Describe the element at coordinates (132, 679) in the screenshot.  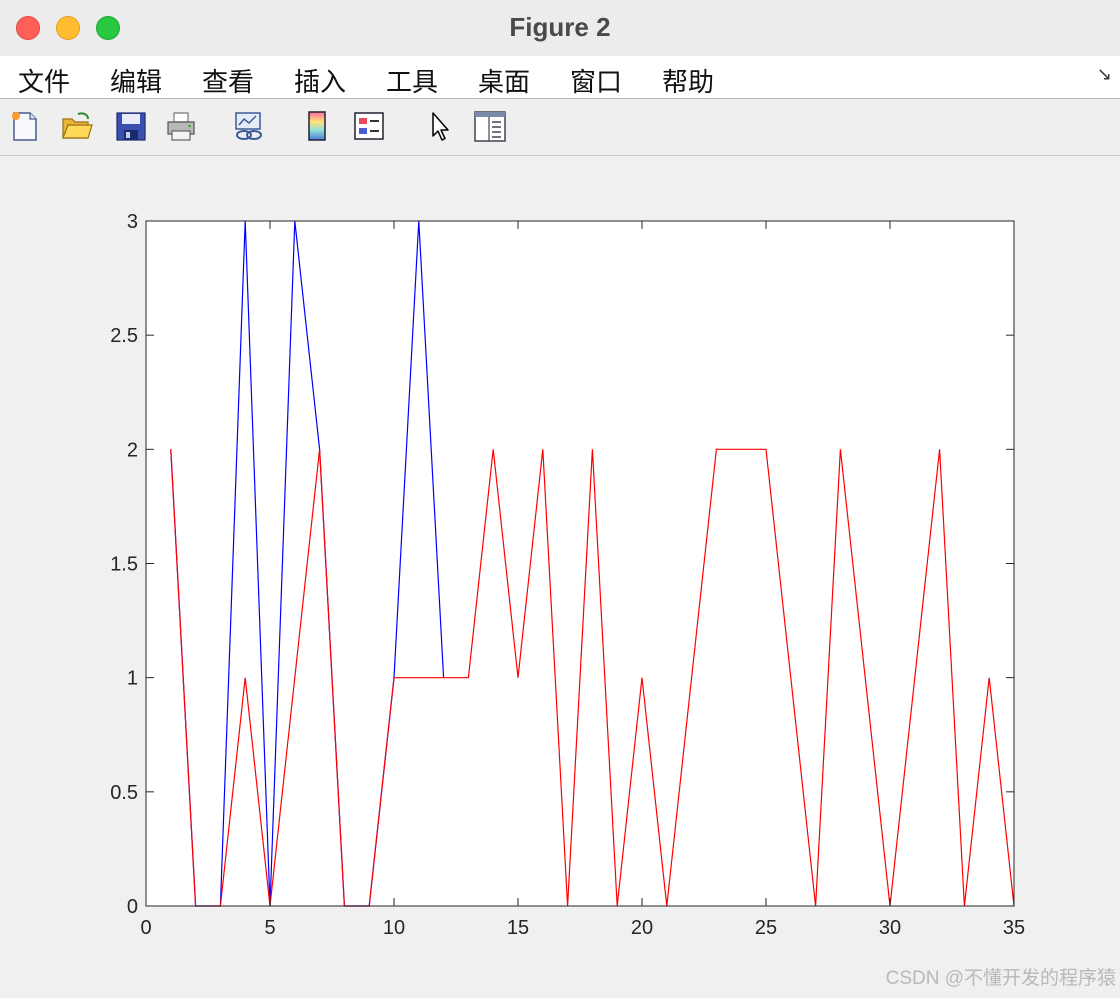
I see `y-tick-label: 1` at that location.